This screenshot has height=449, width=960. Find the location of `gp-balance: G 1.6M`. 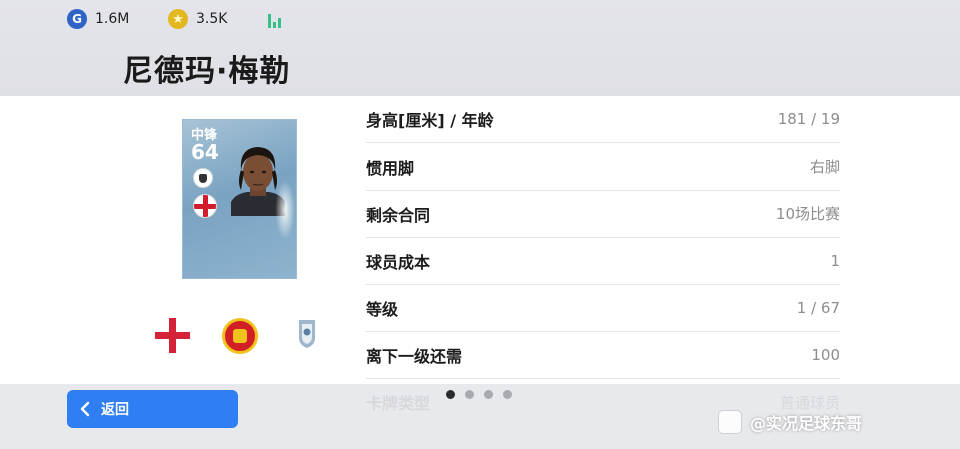

gp-balance: G 1.6M is located at coordinates (98, 19).